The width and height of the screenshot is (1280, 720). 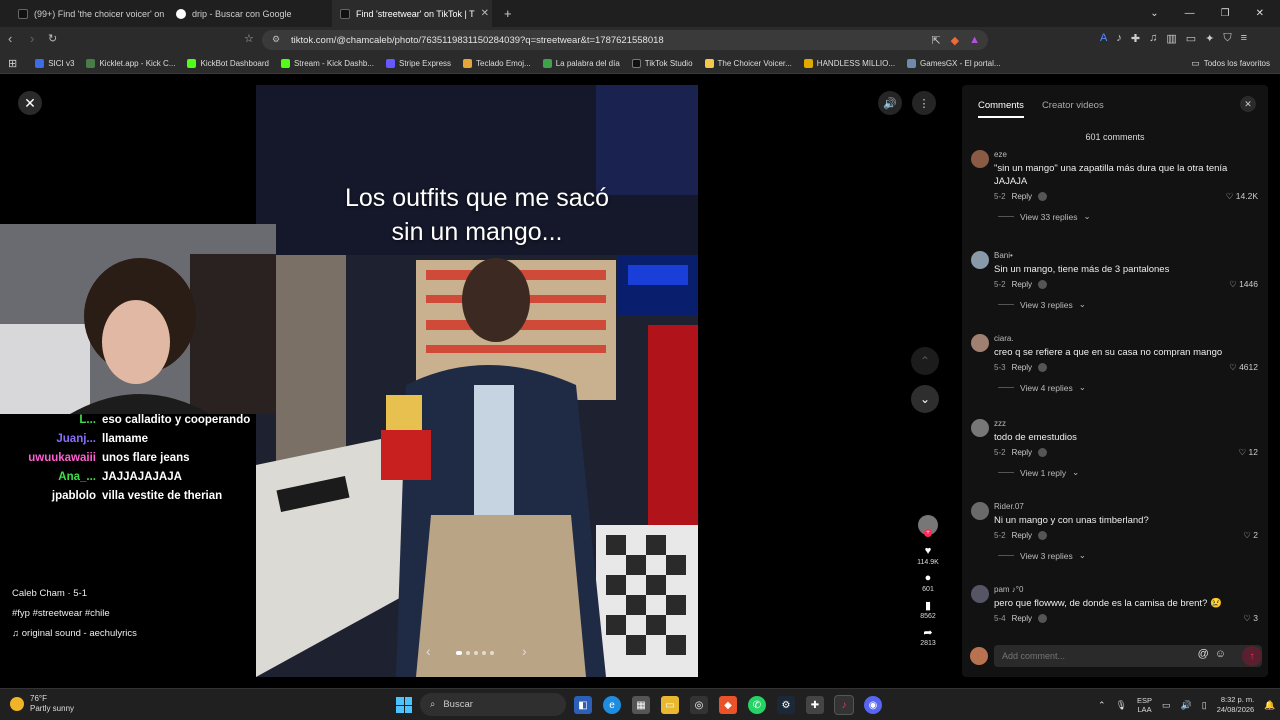 What do you see at coordinates (928, 582) in the screenshot?
I see `comment-action: ● 601` at bounding box center [928, 582].